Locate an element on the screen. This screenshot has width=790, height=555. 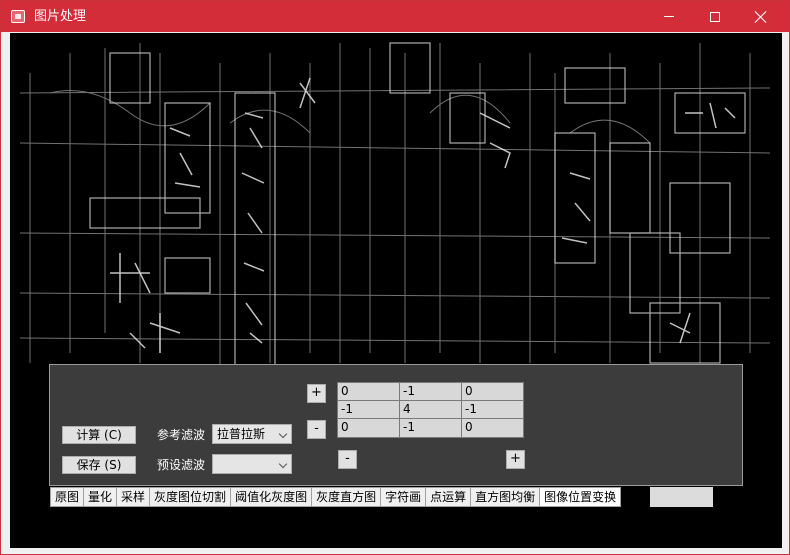
maximize-icon is located at coordinates (715, 16).